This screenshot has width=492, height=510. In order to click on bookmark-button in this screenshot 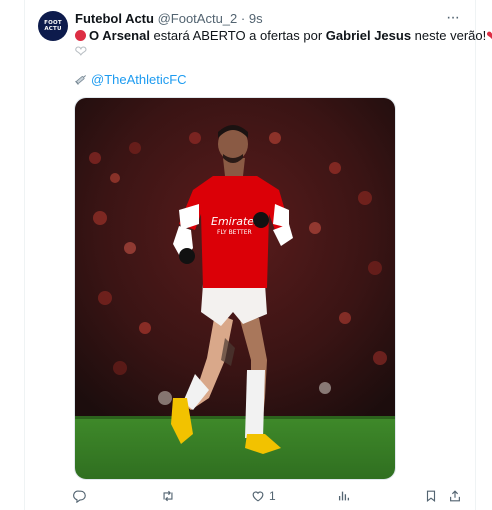, I will do `click(431, 496)`.